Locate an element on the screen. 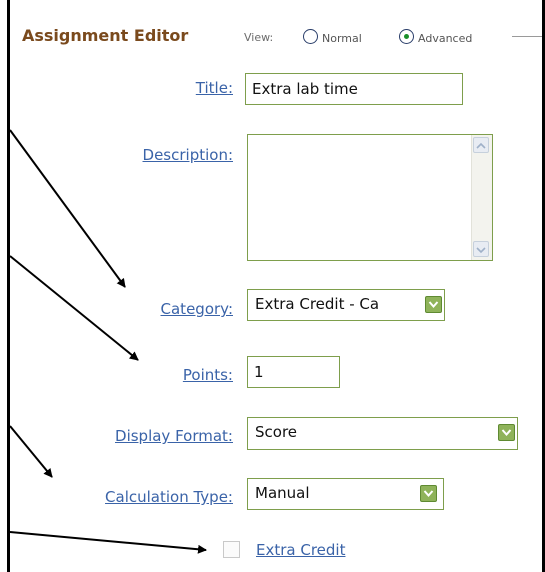  arrow-to-extra-credit is located at coordinates (108, 542).